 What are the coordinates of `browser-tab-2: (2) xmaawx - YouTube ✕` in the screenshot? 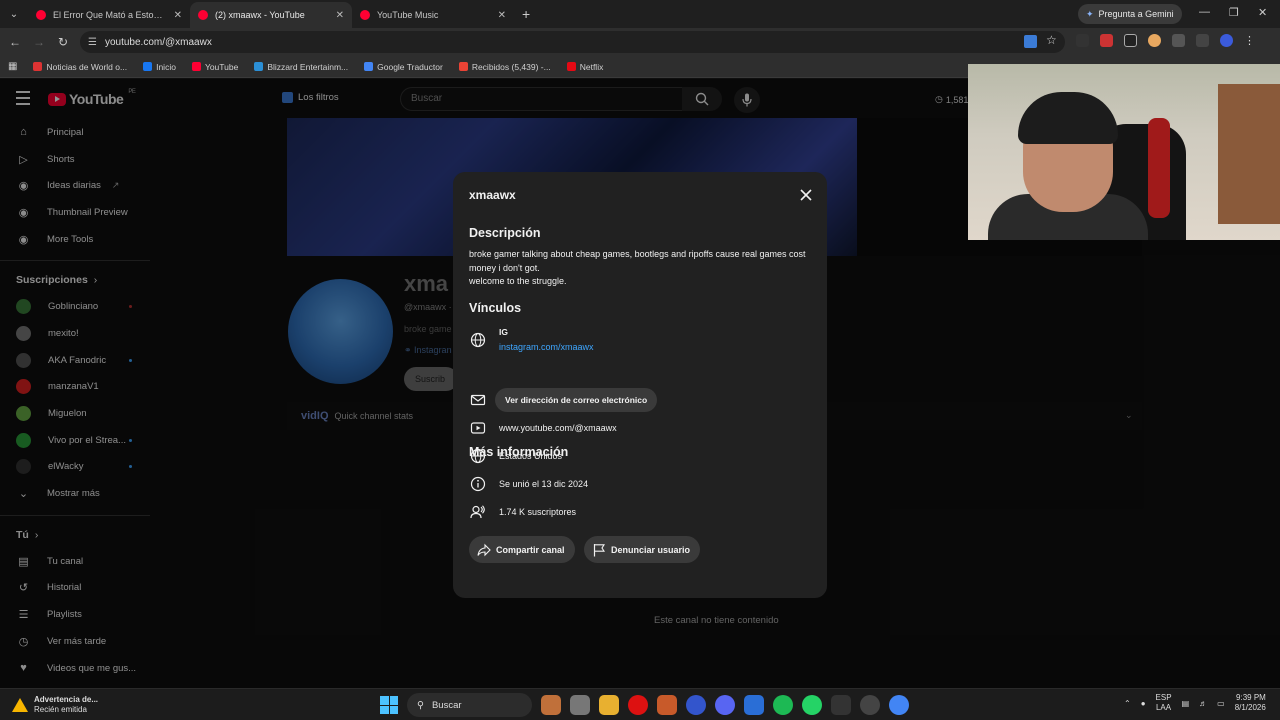 It's located at (271, 15).